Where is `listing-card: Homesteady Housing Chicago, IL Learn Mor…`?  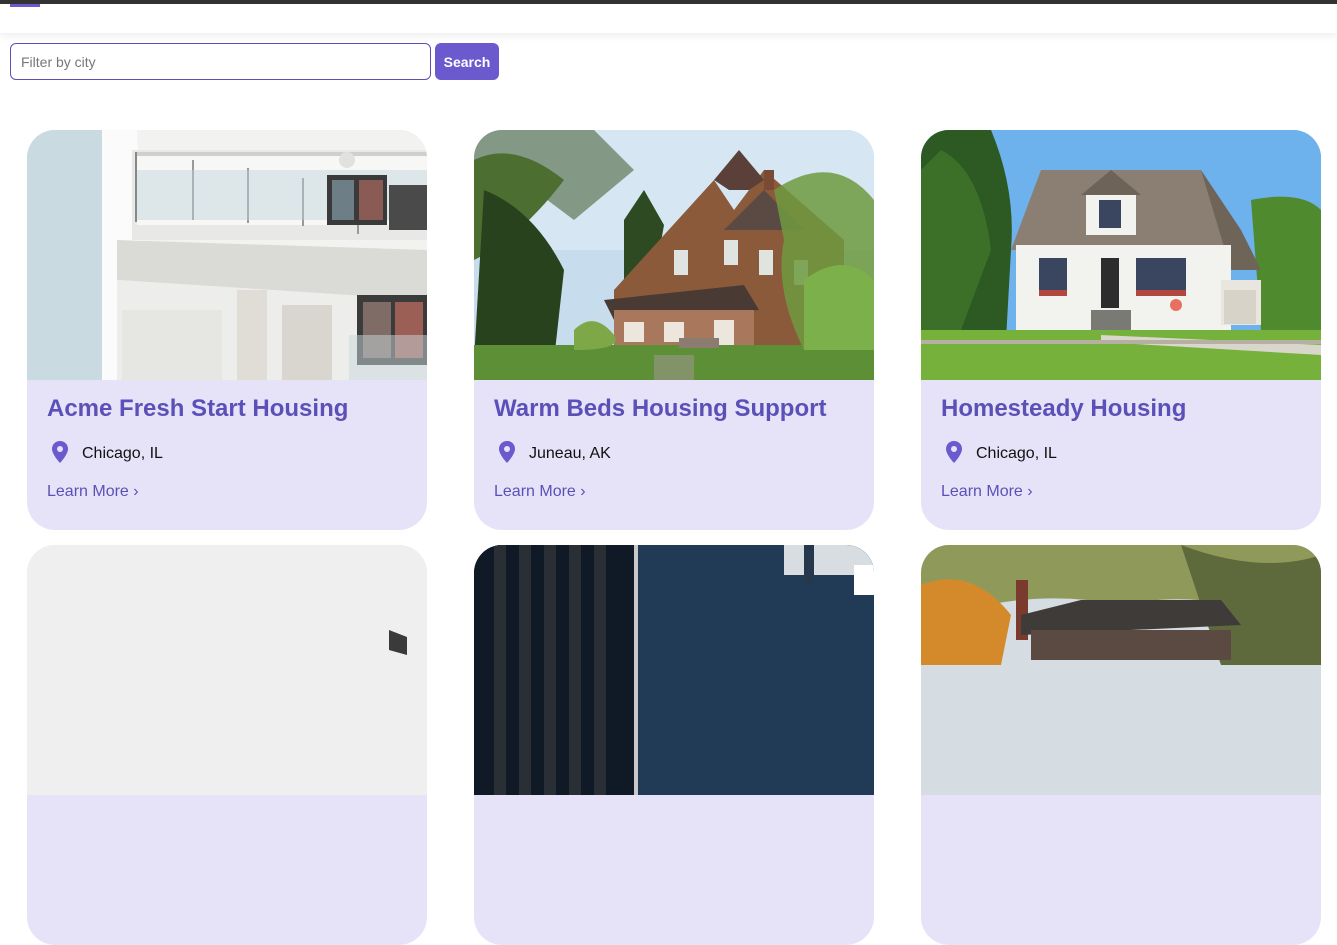
listing-card: Homesteady Housing Chicago, IL Learn Mor… is located at coordinates (1121, 330).